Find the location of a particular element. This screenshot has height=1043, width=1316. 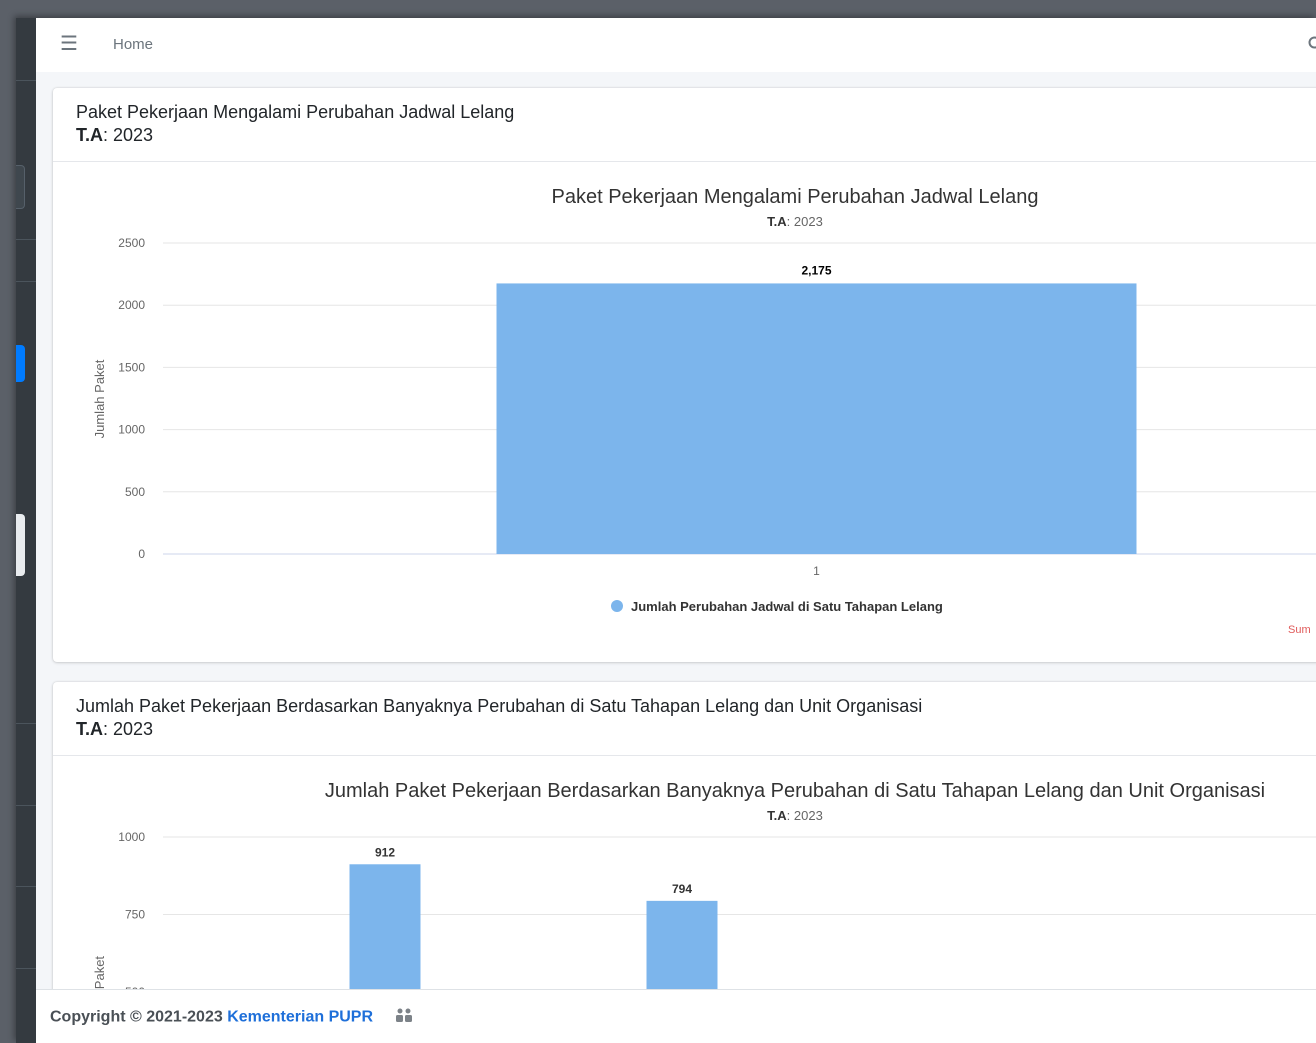

top-navbar: ☰ Home is located at coordinates (676, 45).